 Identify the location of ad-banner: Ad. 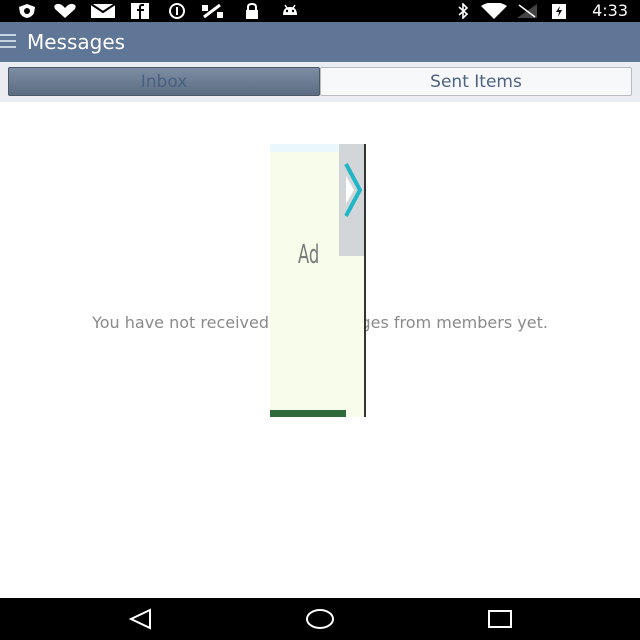
(318, 280).